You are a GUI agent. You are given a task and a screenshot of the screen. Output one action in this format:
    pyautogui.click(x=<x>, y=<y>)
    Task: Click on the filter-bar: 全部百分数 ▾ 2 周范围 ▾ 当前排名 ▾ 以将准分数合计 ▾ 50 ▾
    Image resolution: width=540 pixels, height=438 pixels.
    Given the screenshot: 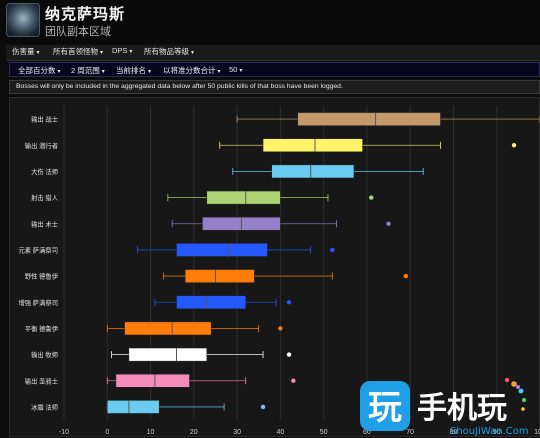 What is the action you would take?
    pyautogui.click(x=274, y=69)
    